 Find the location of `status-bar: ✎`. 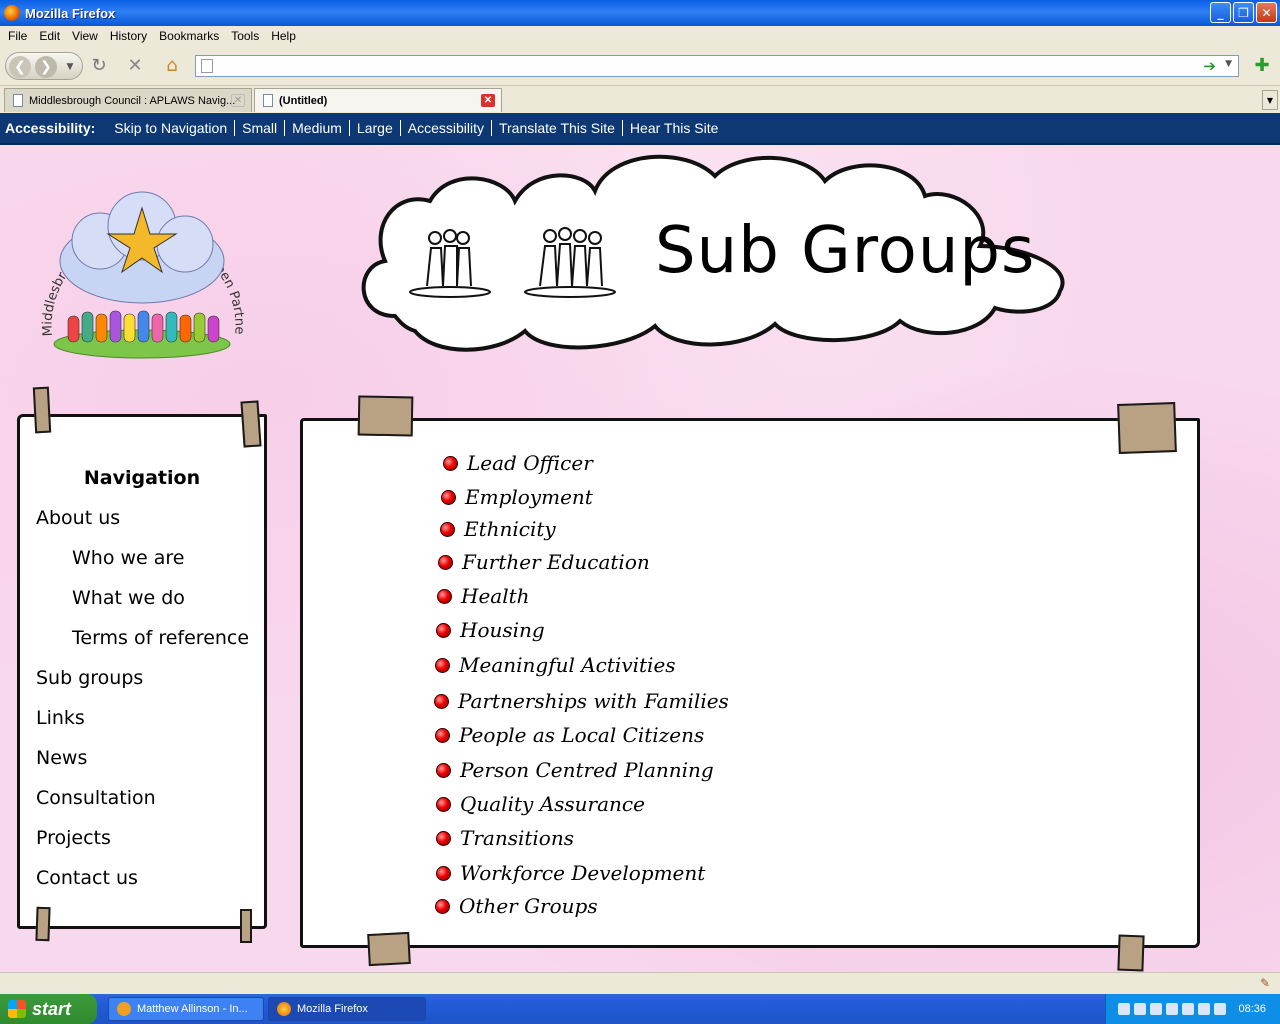

status-bar: ✎ is located at coordinates (640, 983).